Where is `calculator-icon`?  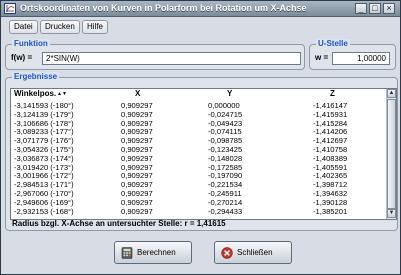
calculator-icon is located at coordinates (127, 253).